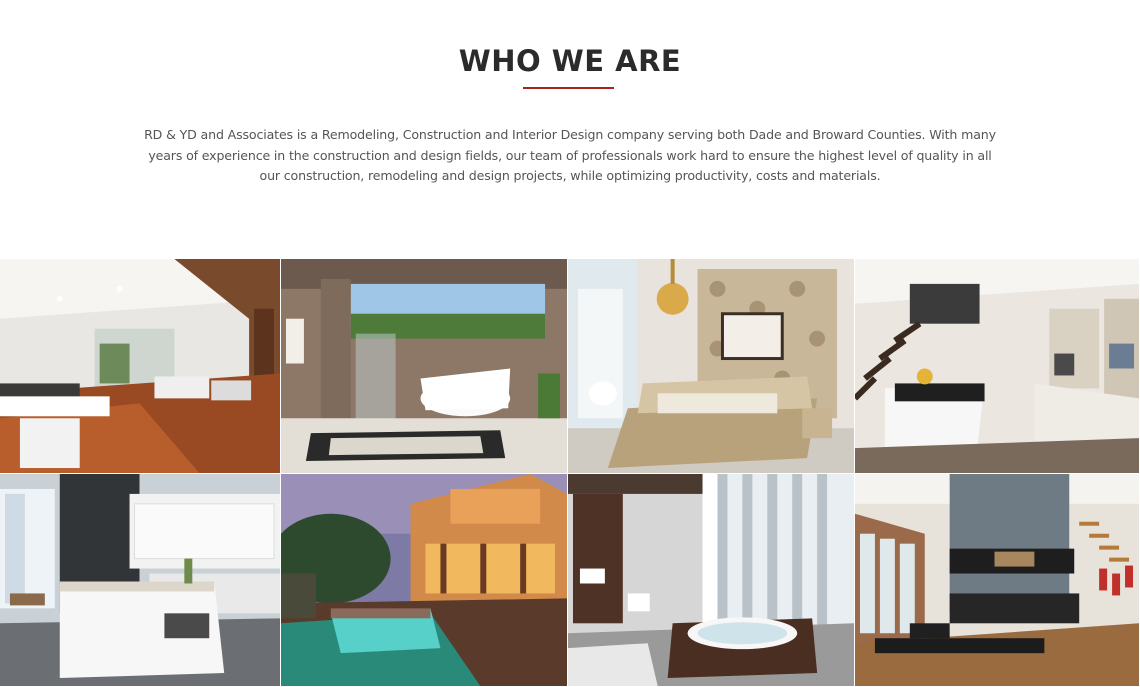 This screenshot has height=687, width=1140. I want to click on section-title: WHO WE ARE, so click(570, 61).